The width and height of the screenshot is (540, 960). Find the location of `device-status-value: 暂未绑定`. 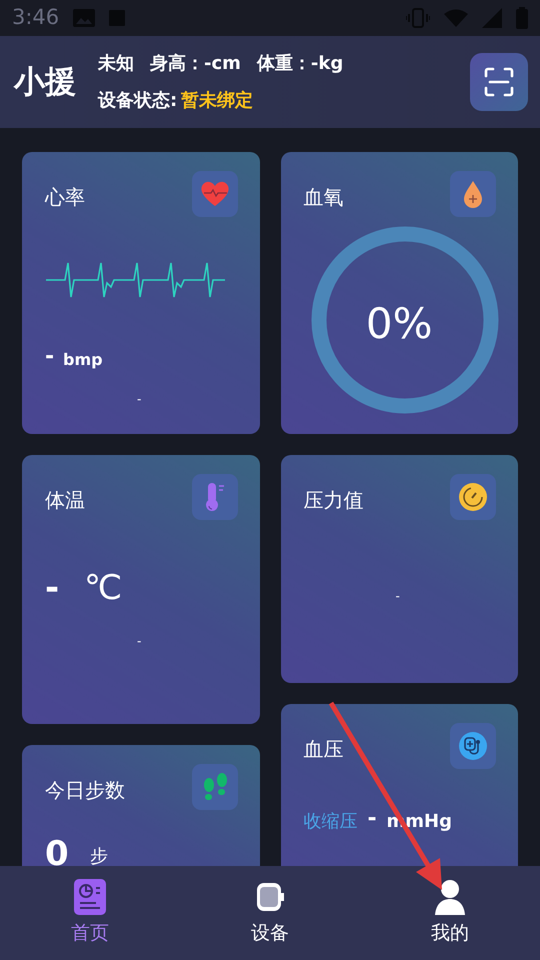

device-status-value: 暂未绑定 is located at coordinates (217, 101).